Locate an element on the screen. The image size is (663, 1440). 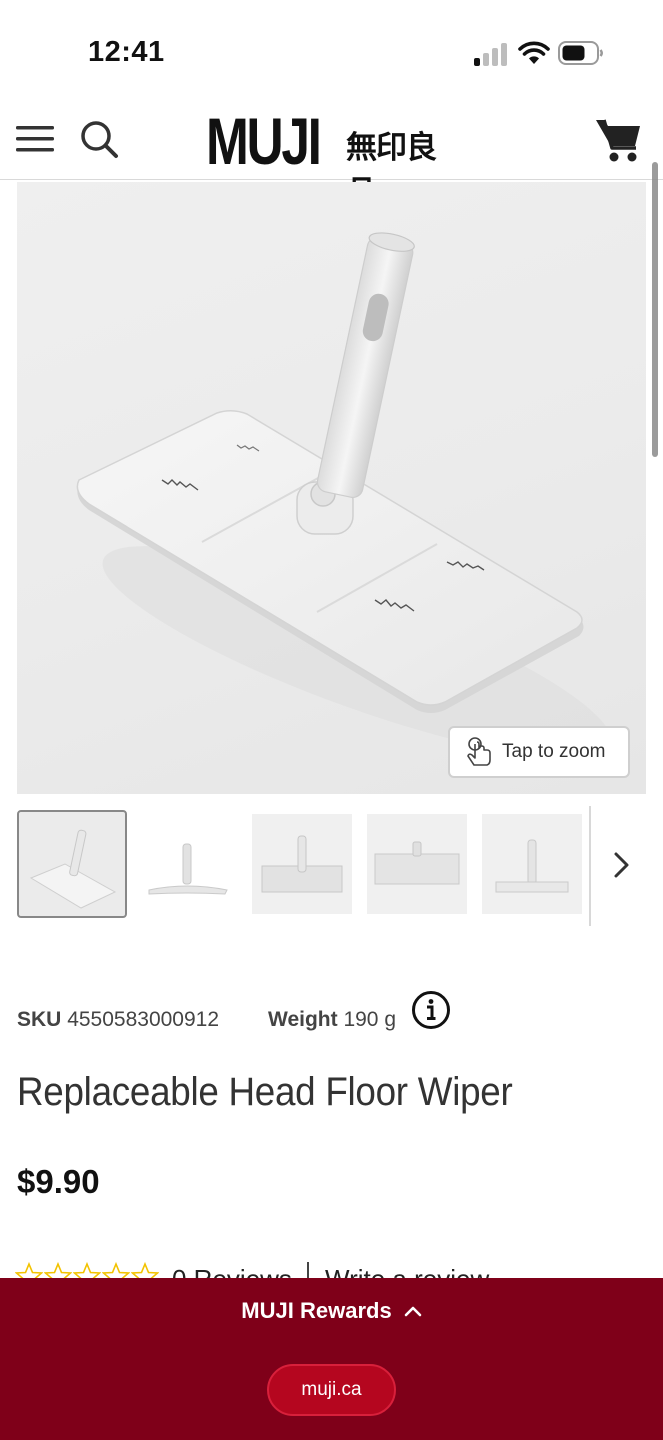
tap-to-zoom-button: Tap to zoom is located at coordinates (539, 752).